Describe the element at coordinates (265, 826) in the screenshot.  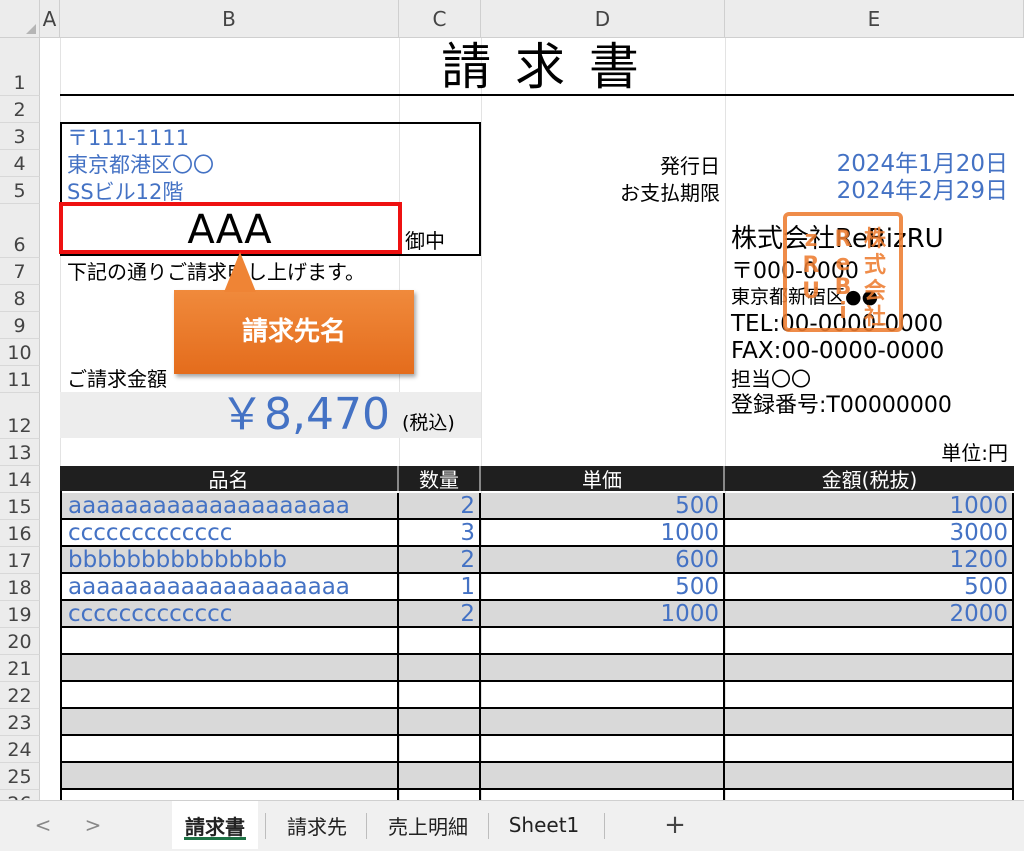
I see `tab-separator` at that location.